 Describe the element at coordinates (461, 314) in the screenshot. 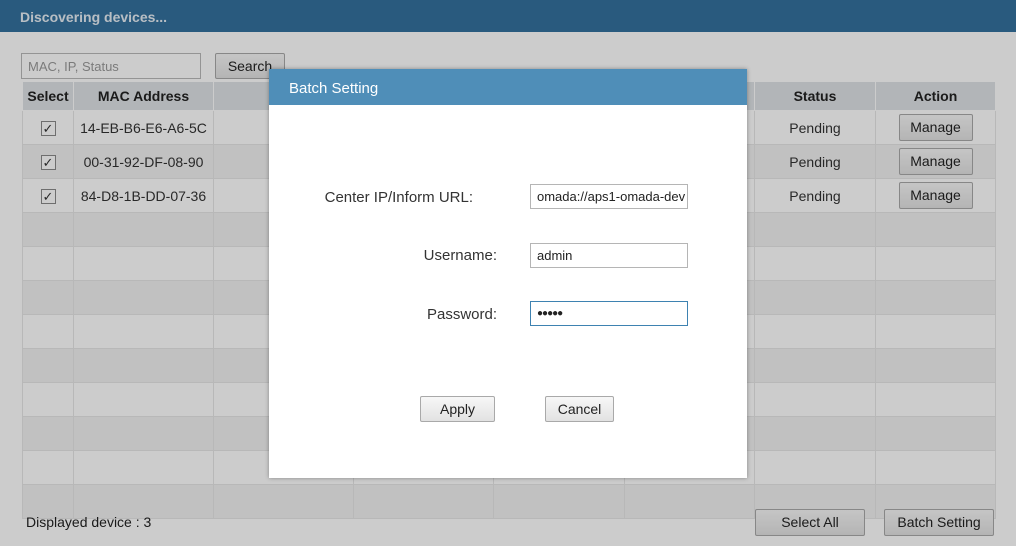

I see `password-label: Password:` at that location.